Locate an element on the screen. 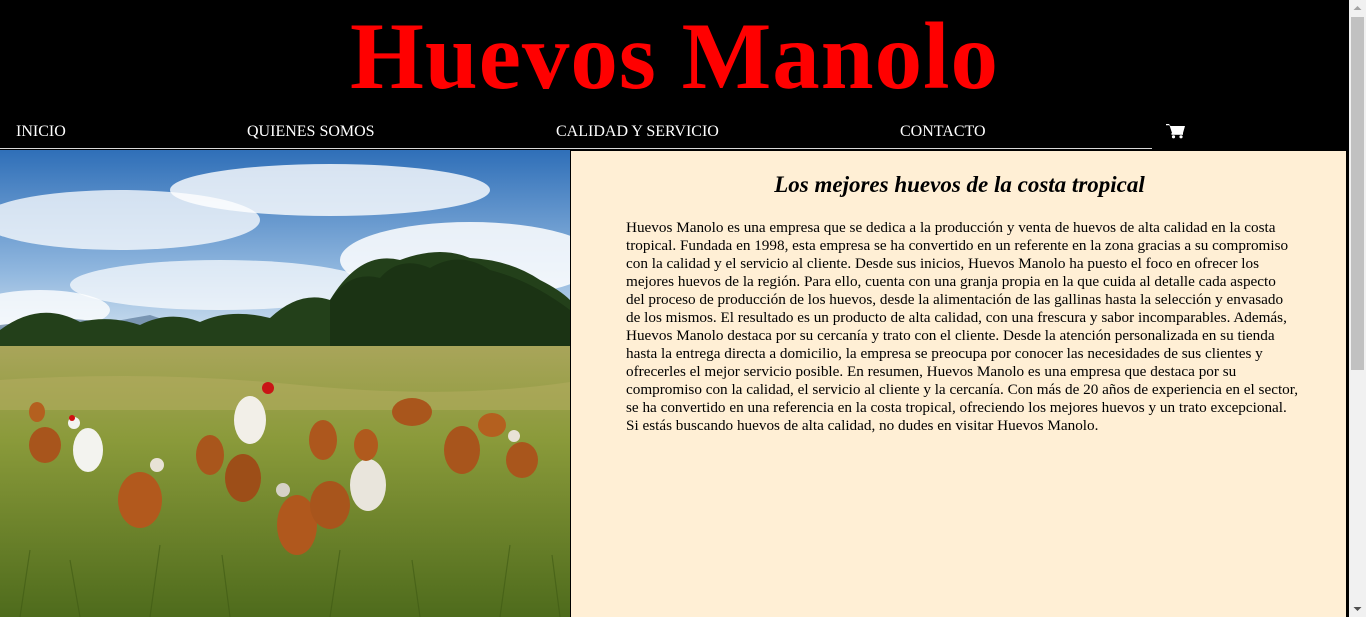 This screenshot has height=617, width=1366. content-title: Los mejores huevos de la costa tropical is located at coordinates (959, 184).